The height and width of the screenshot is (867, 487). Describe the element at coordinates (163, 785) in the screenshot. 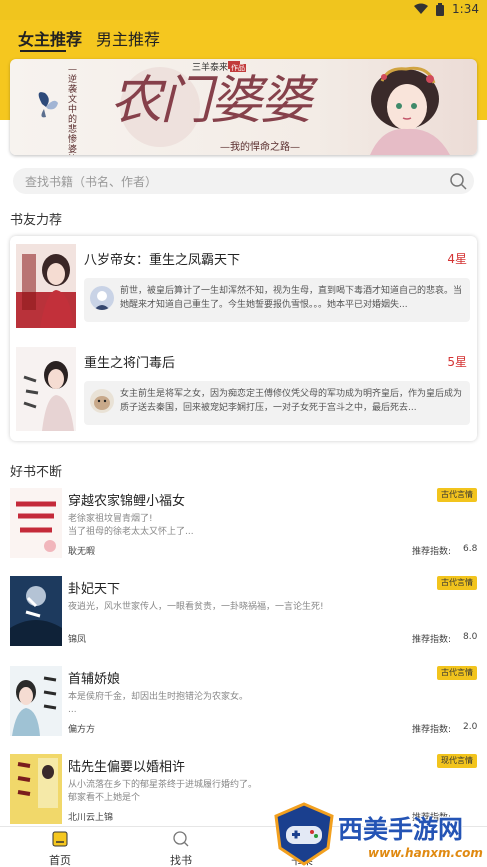

I see `book-description-line: 从小流落在乡下的郁星茶终于进城履行婚约了。` at that location.